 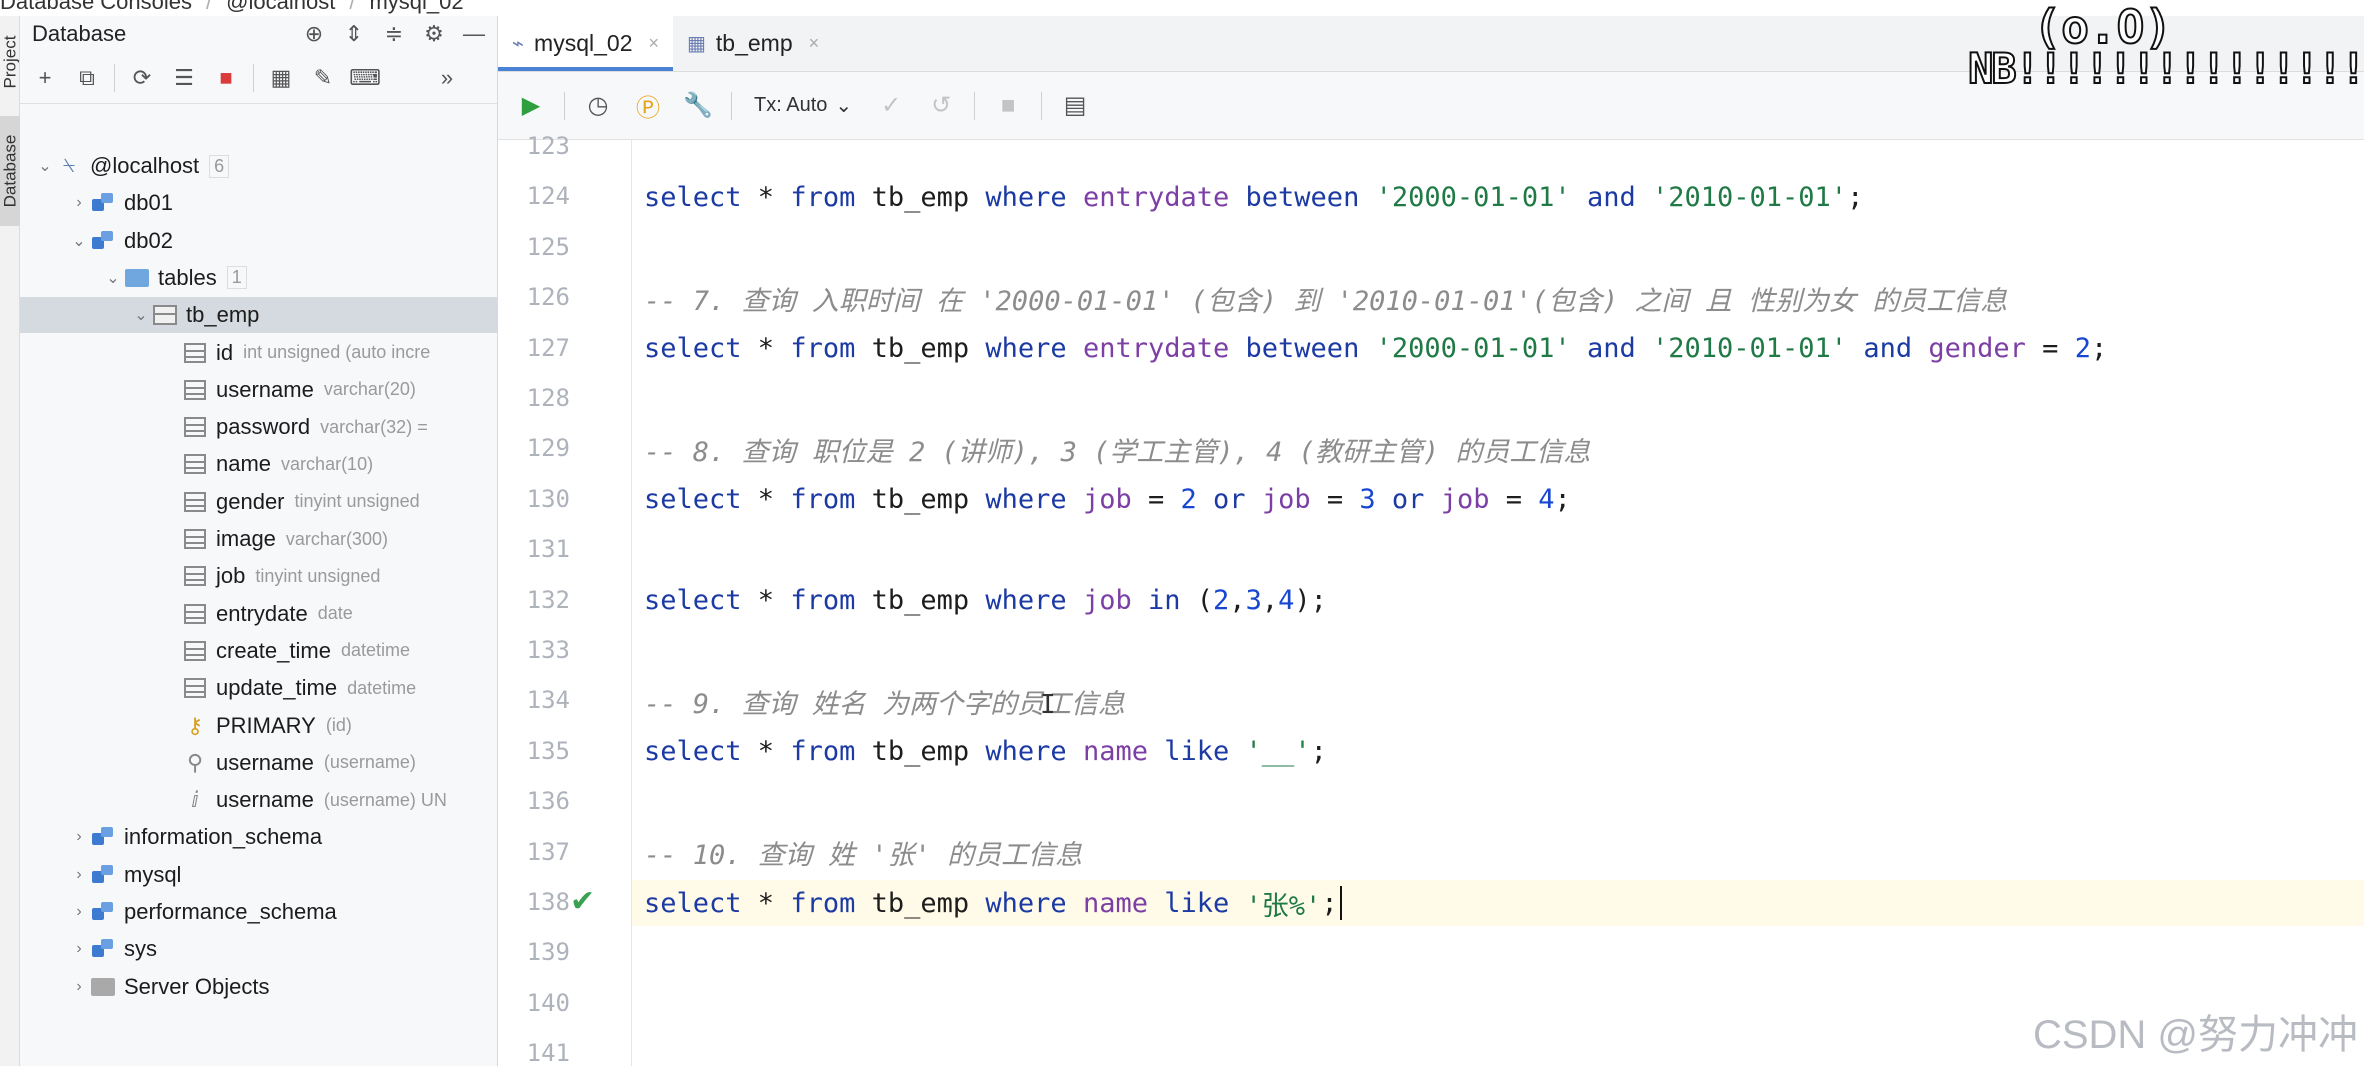 I want to click on tree-node: create_time datetime, so click(x=259, y=651).